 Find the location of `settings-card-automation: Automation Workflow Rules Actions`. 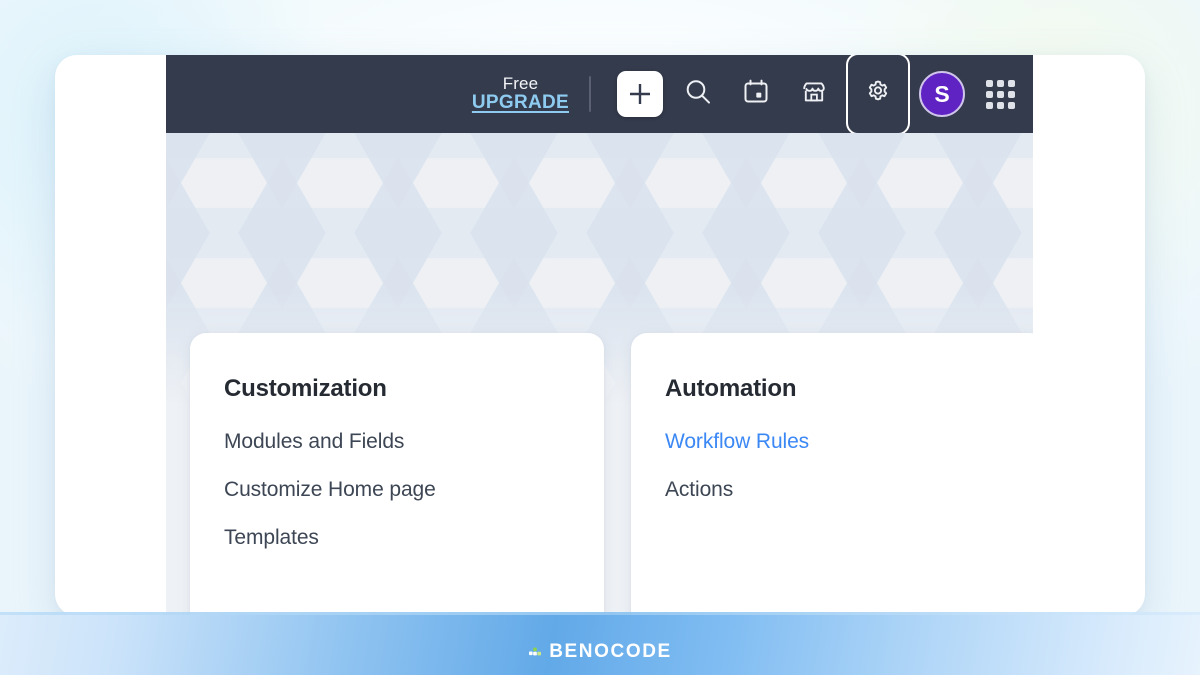

settings-card-automation: Automation Workflow Rules Actions is located at coordinates (832, 474).